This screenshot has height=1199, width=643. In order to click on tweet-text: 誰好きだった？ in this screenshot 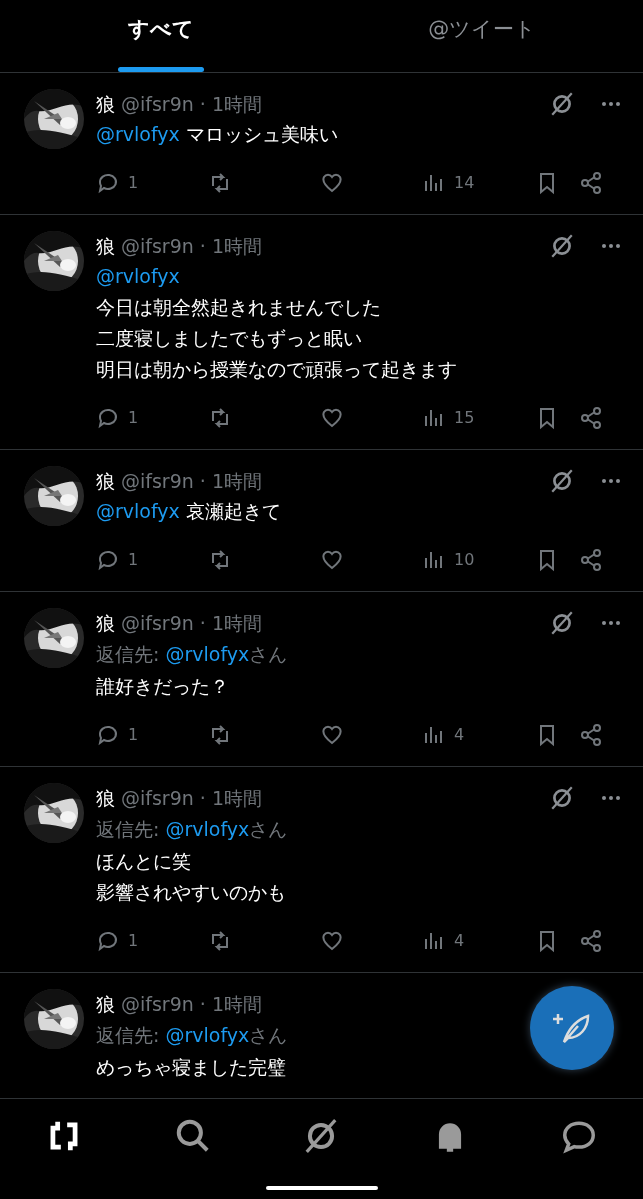, I will do `click(162, 686)`.